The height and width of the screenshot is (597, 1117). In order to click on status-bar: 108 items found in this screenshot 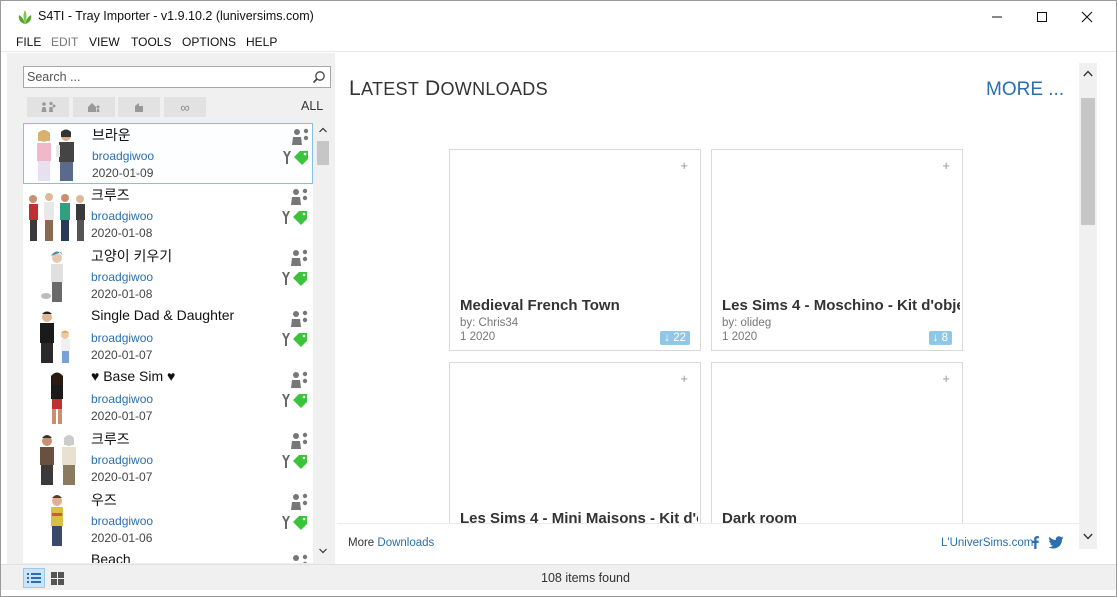, I will do `click(558, 577)`.